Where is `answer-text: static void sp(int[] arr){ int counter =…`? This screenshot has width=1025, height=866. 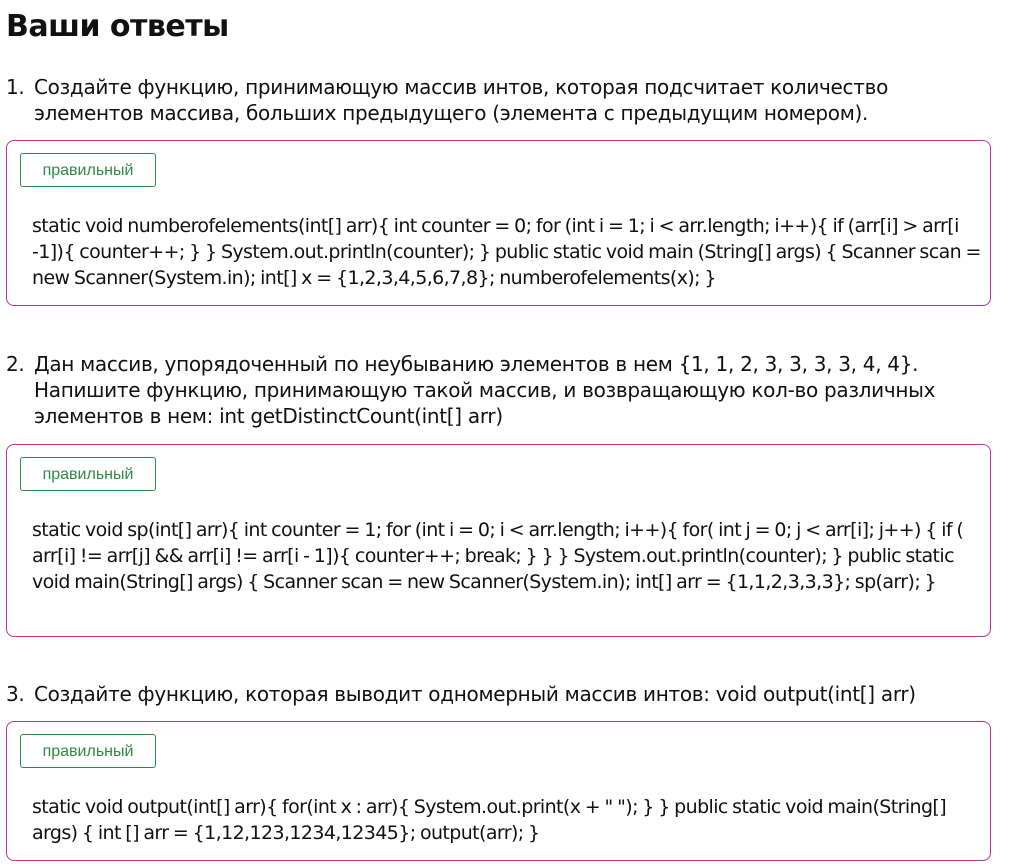
answer-text: static void sp(int[] arr){ int counter =… is located at coordinates (498, 556).